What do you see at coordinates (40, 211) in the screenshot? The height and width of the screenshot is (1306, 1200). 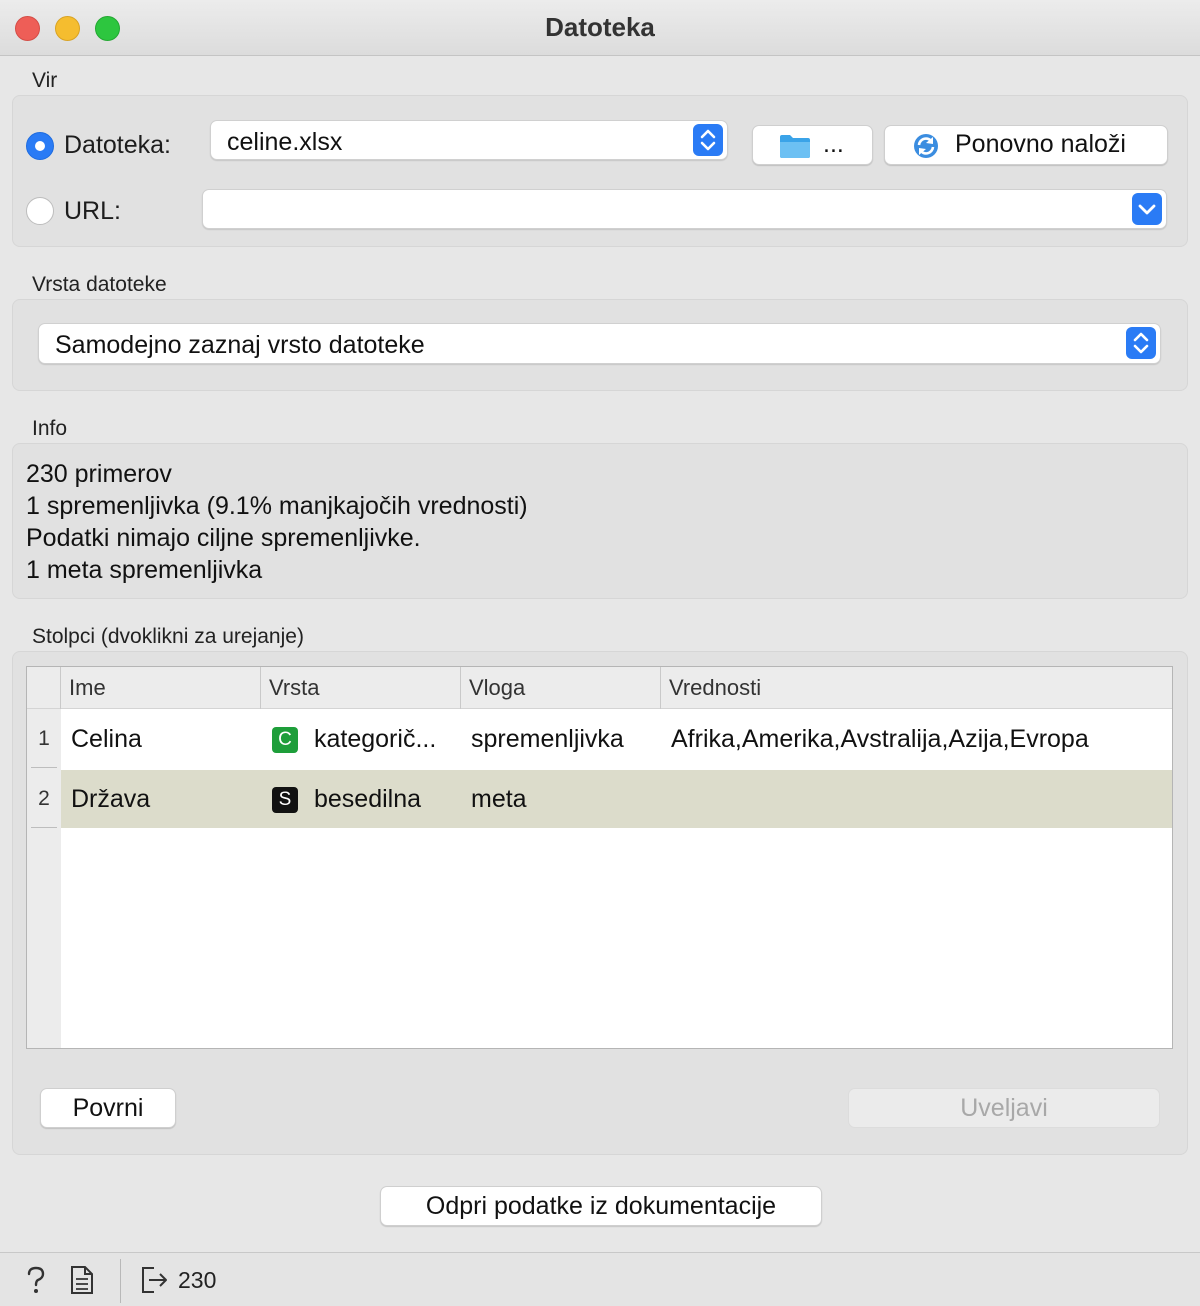 I see `url-radio` at bounding box center [40, 211].